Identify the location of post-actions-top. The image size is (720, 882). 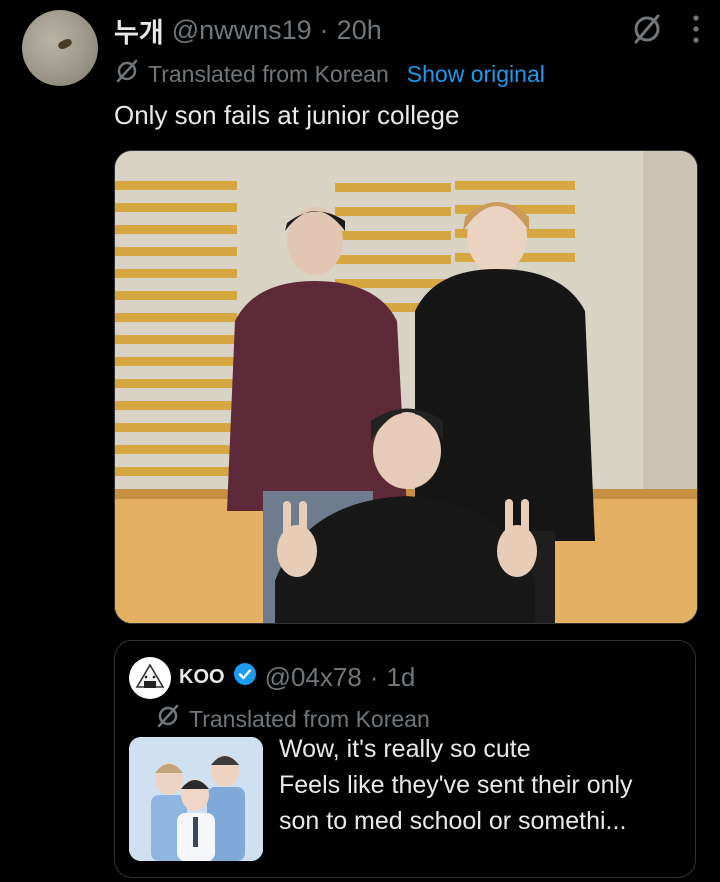
(665, 31).